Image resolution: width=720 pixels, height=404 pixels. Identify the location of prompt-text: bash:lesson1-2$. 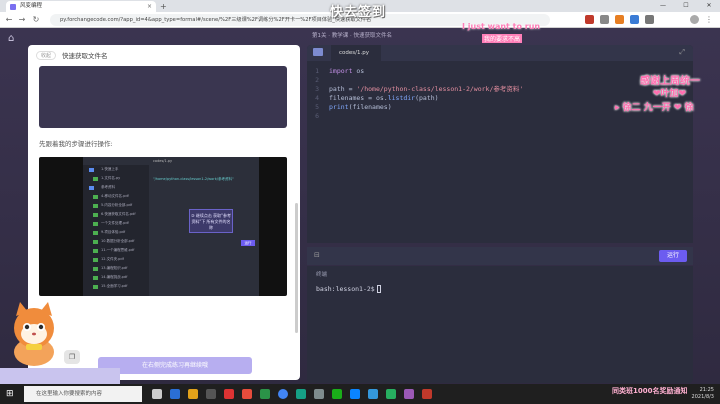
(345, 289).